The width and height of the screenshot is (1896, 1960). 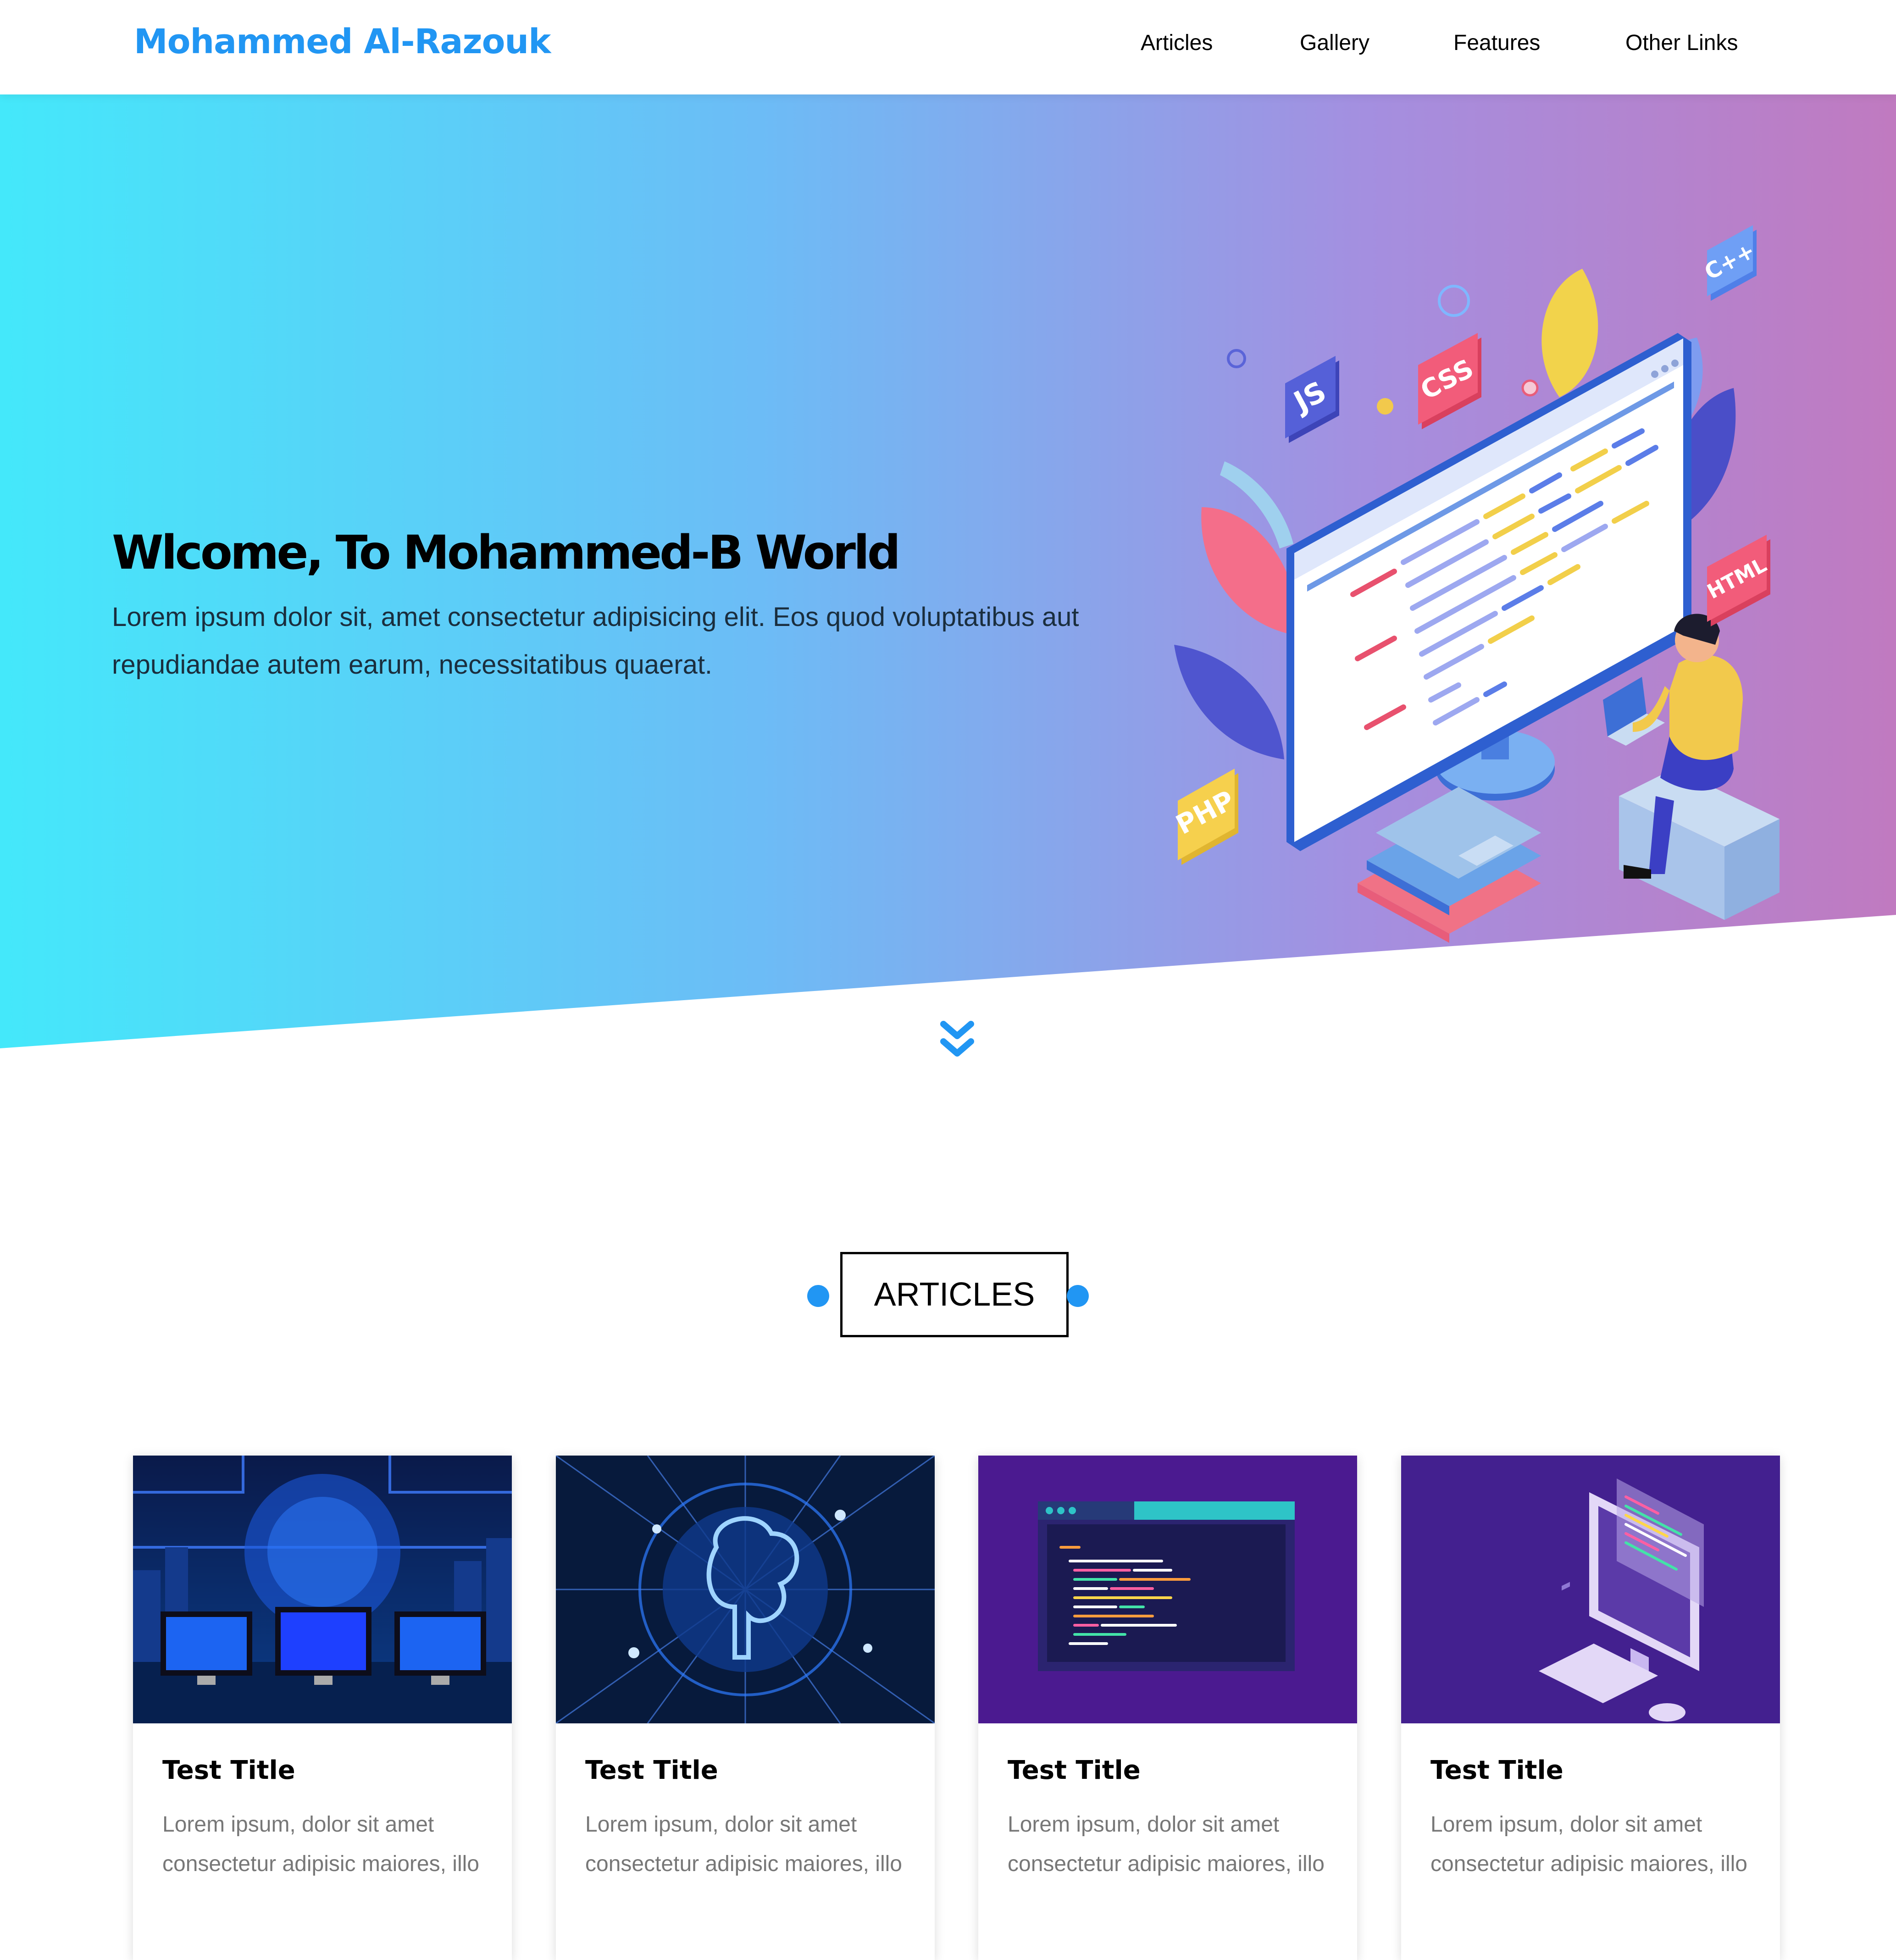 What do you see at coordinates (1729, 263) in the screenshot?
I see `cpp-badge: C++` at bounding box center [1729, 263].